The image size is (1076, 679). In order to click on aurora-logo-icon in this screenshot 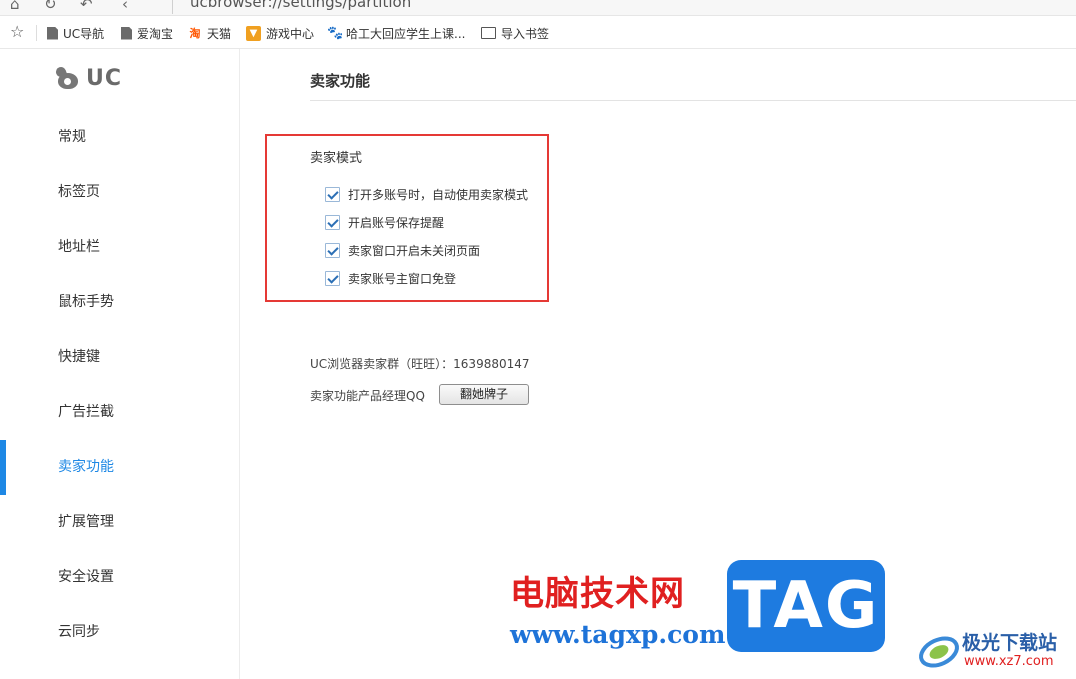, I will do `click(939, 652)`.